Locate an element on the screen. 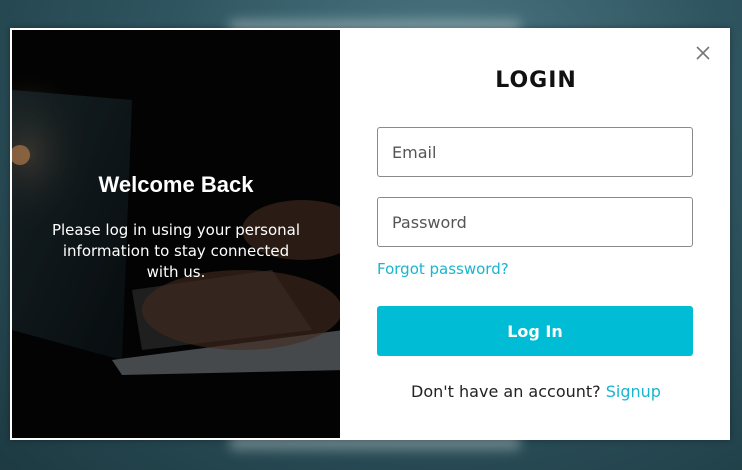  welcome-title: Welcome Back is located at coordinates (176, 184).